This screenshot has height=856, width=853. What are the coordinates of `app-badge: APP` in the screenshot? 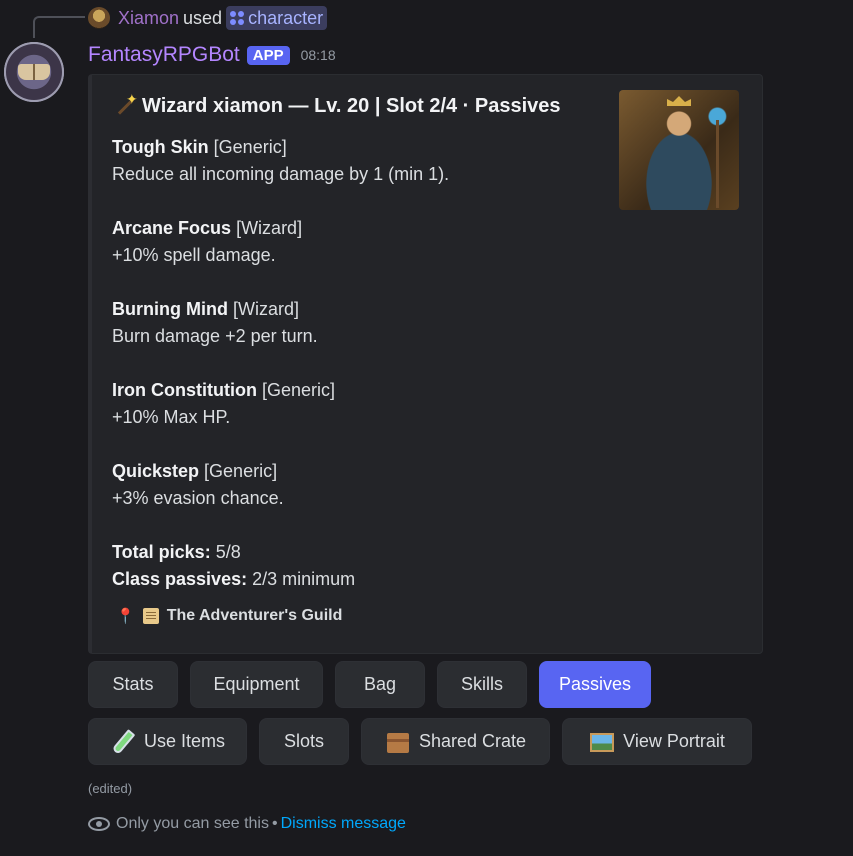 It's located at (268, 55).